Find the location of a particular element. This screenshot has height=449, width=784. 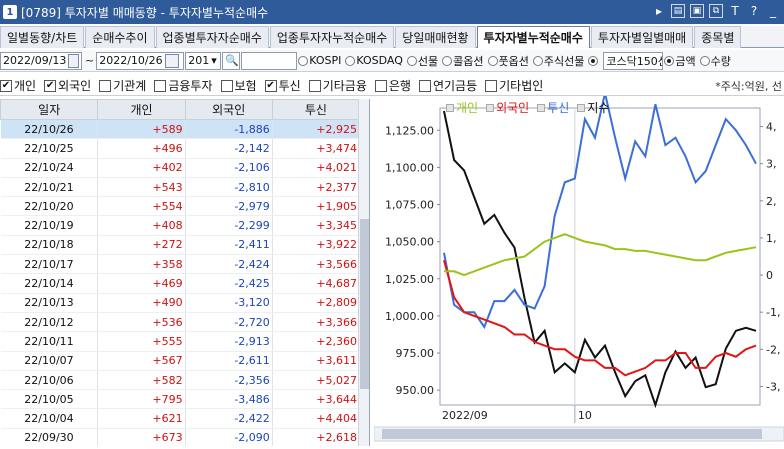

header-trust: 투신 is located at coordinates (316, 109).